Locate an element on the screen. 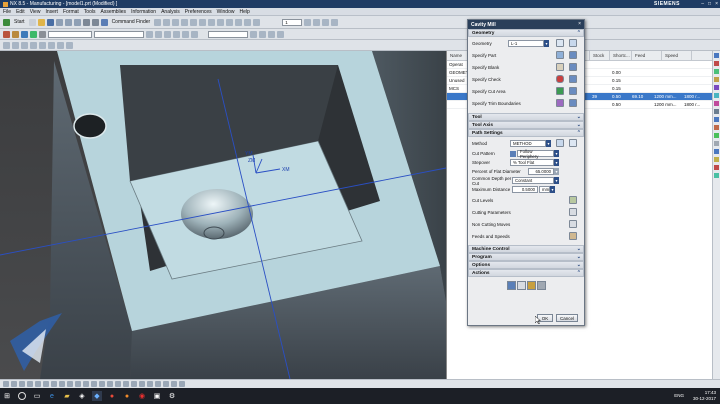 The width and height of the screenshot is (720, 404). menu-information: Information is located at coordinates (143, 12).